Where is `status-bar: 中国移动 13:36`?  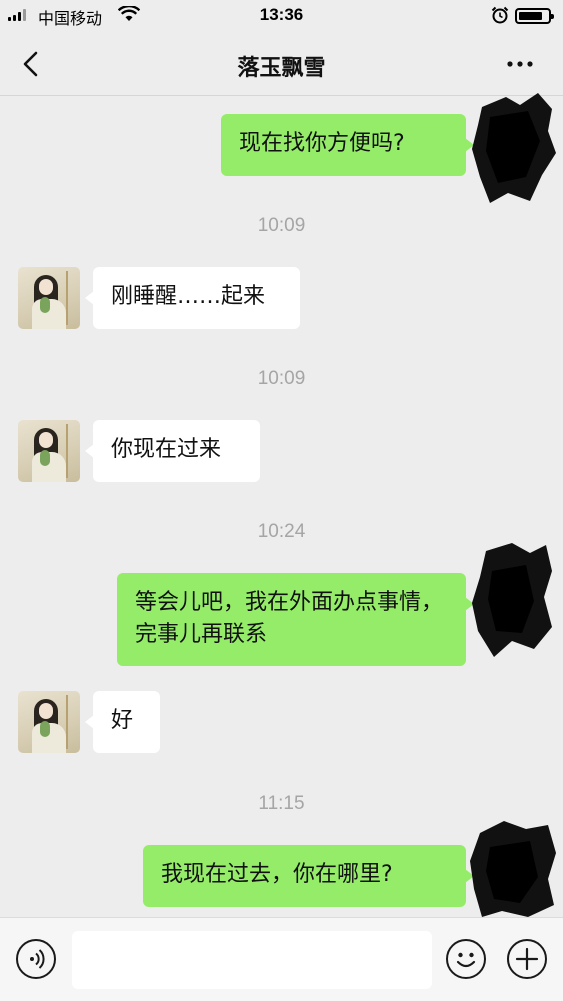
status-bar: 中国移动 13:36 is located at coordinates (281, 16).